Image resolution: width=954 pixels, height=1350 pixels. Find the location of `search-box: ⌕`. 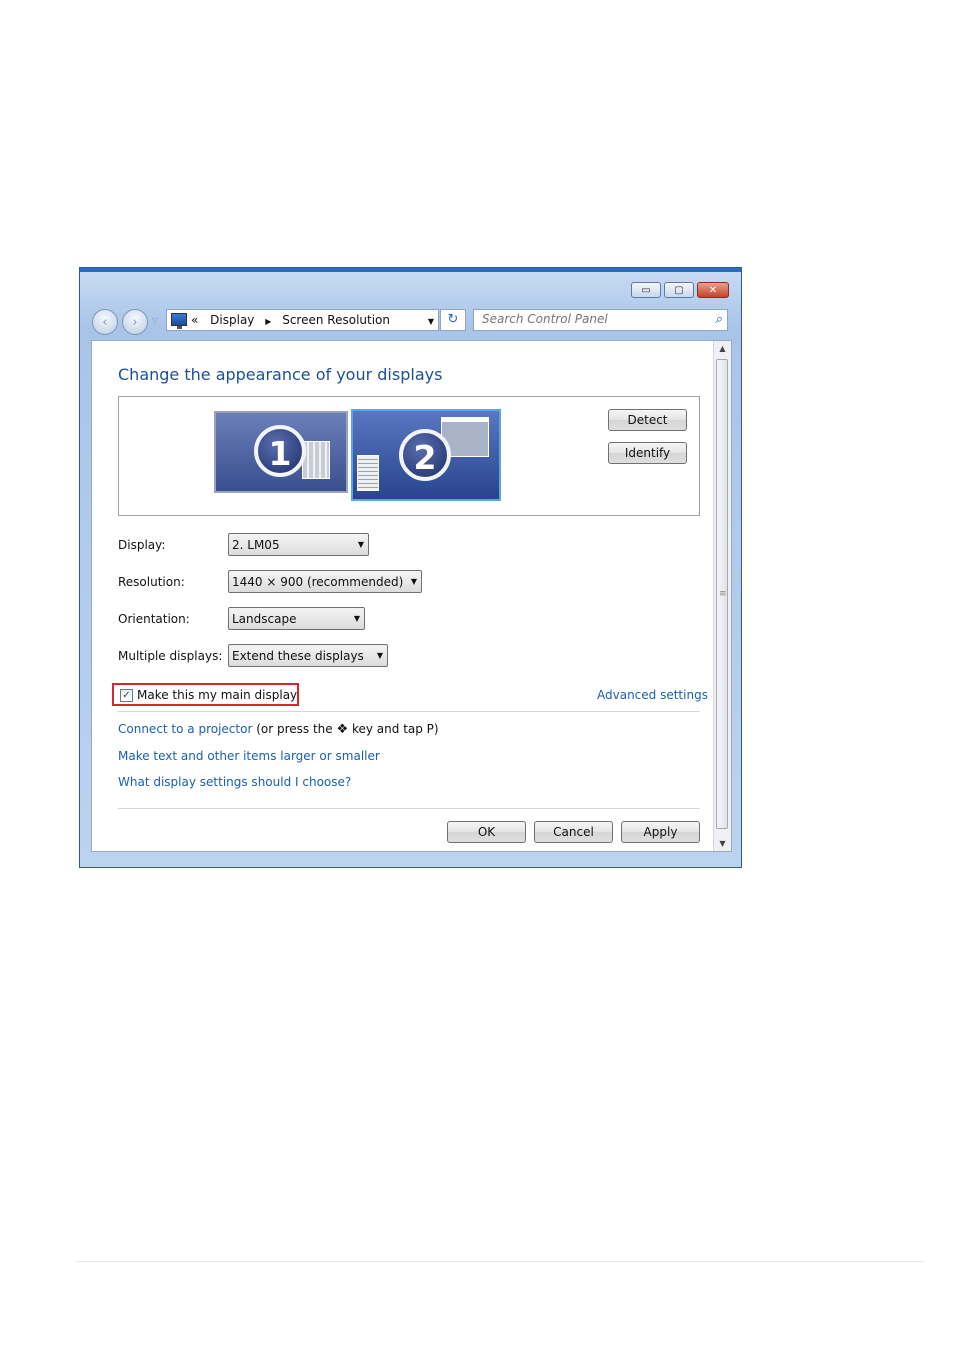

search-box: ⌕ is located at coordinates (600, 320).